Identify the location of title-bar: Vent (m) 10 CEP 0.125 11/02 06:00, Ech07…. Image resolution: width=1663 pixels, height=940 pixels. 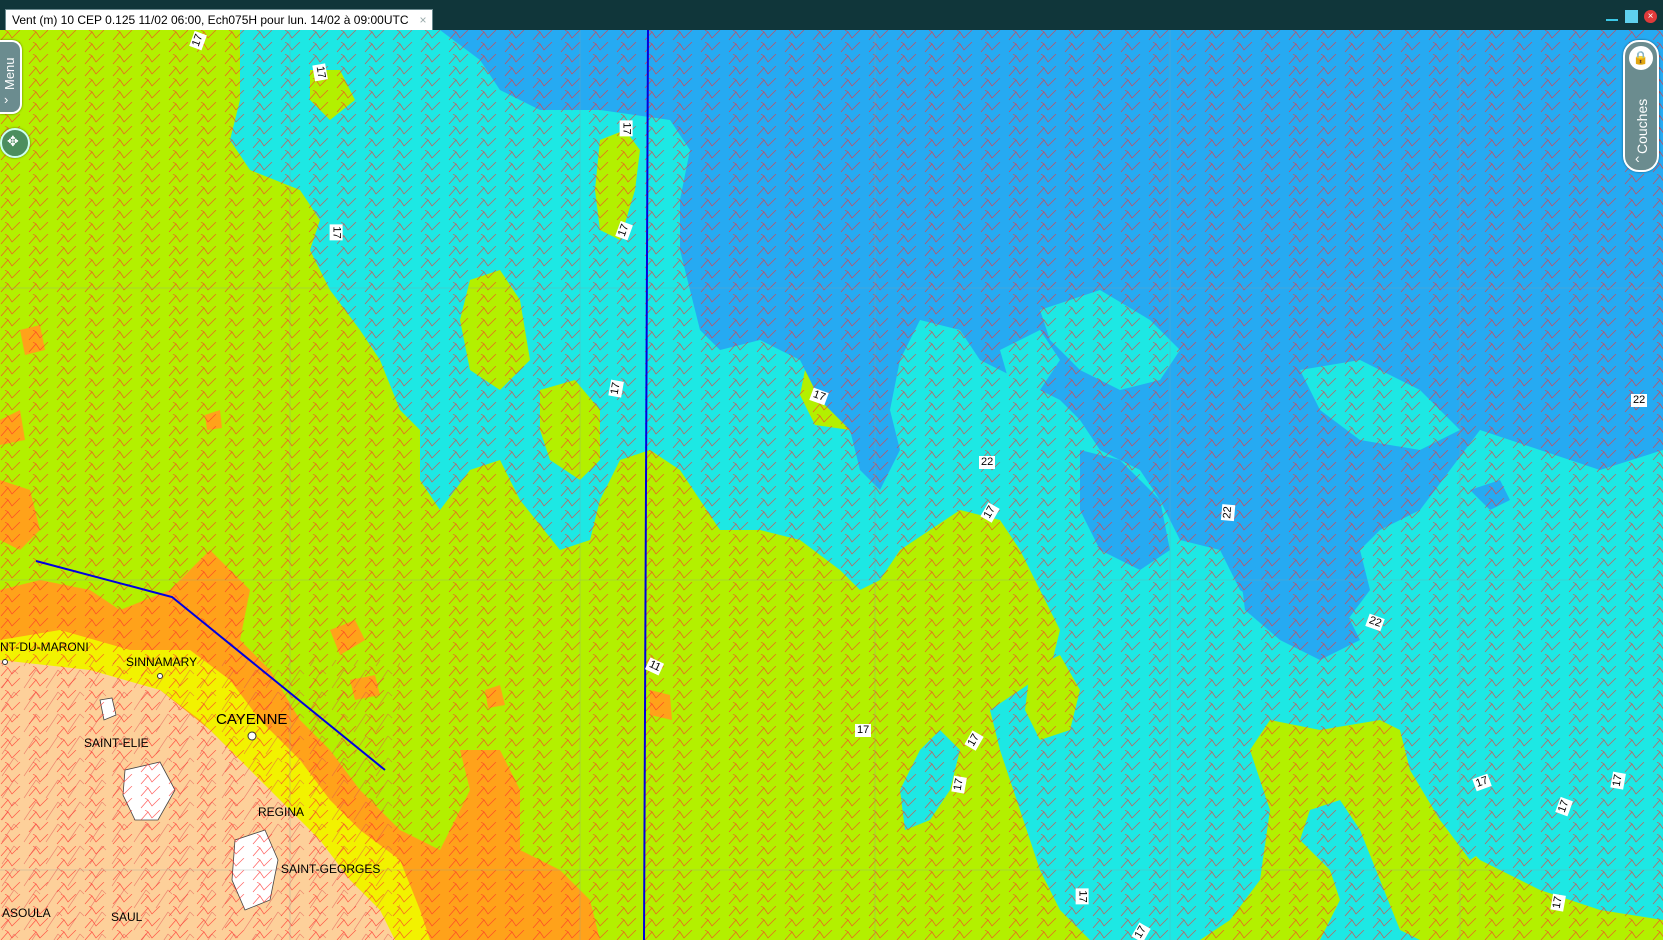
(831, 15).